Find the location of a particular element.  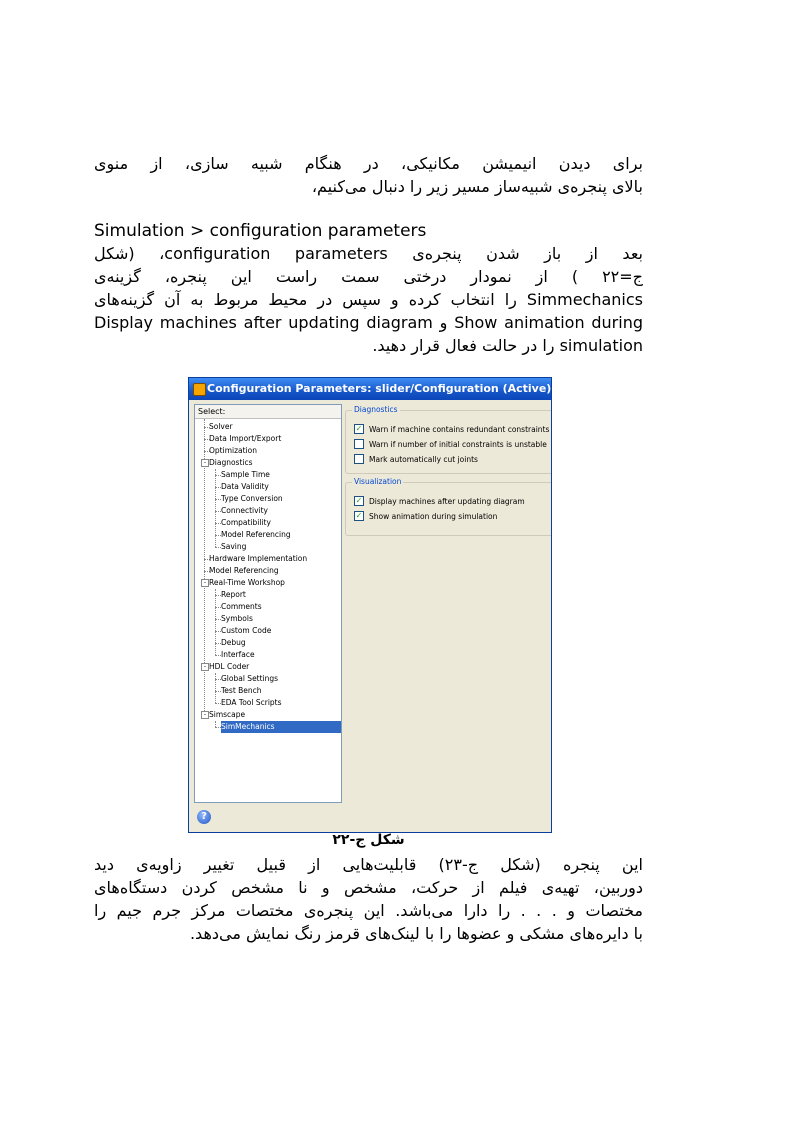

tree-item-report: Report is located at coordinates (233, 595).